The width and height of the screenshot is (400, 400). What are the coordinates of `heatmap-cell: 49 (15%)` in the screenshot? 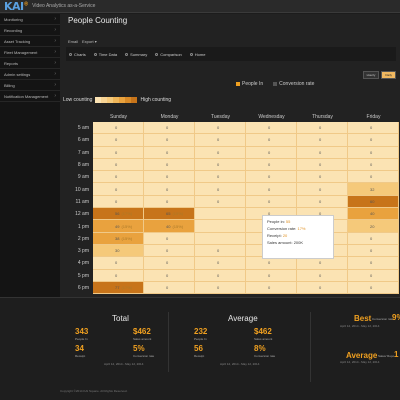 It's located at (118, 226).